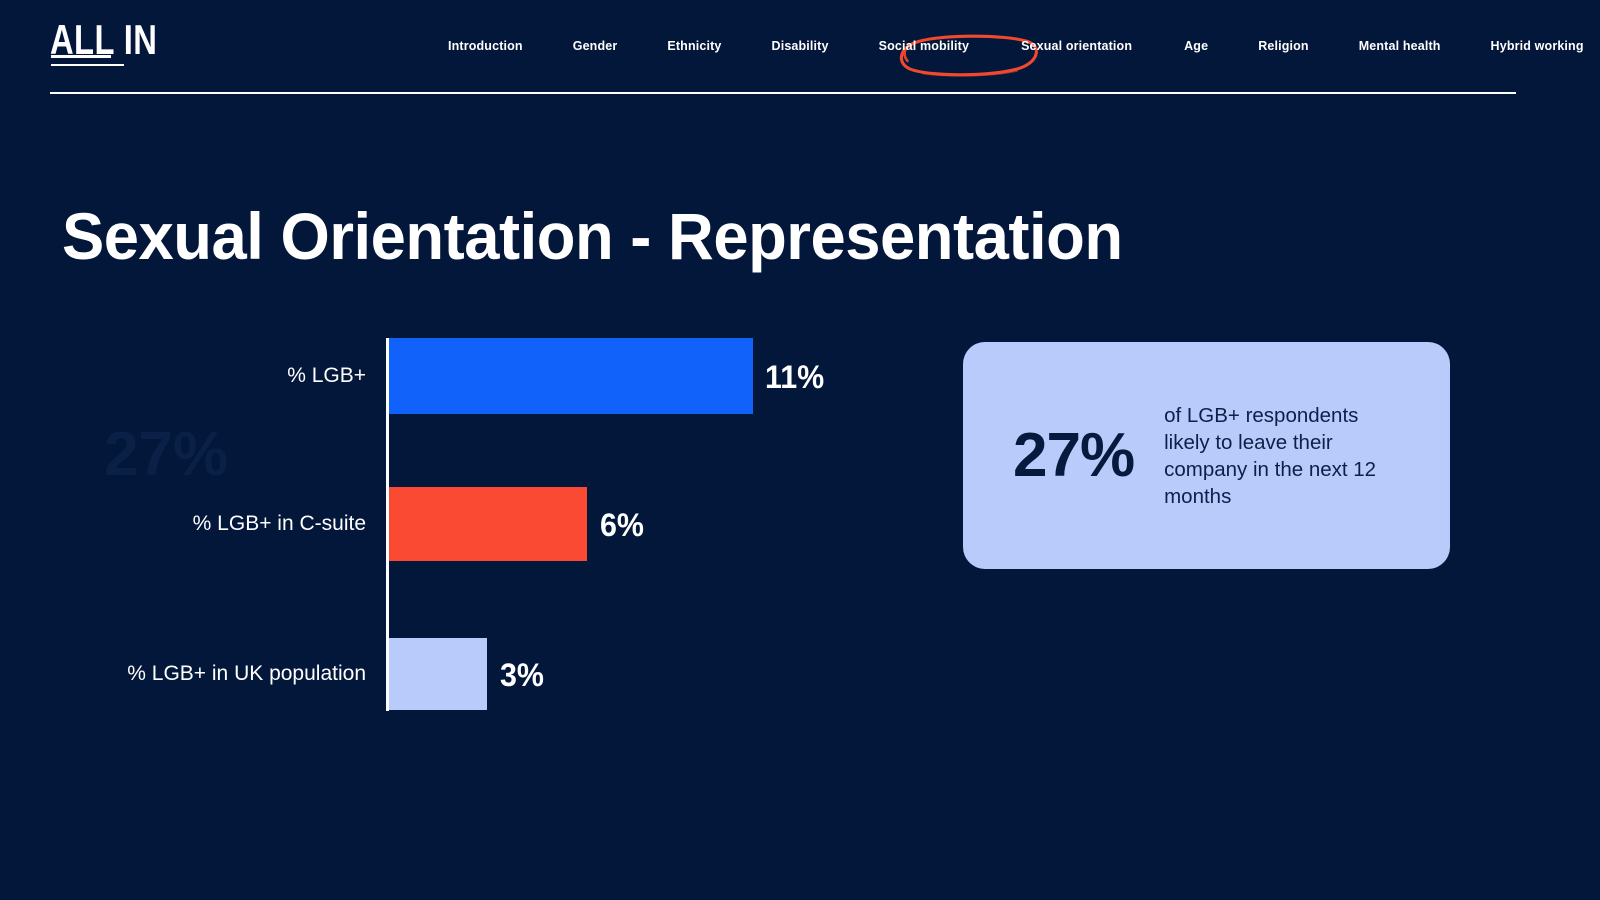 The width and height of the screenshot is (1600, 900). What do you see at coordinates (924, 46) in the screenshot?
I see `nav-item-social-mobility: Social mobility` at bounding box center [924, 46].